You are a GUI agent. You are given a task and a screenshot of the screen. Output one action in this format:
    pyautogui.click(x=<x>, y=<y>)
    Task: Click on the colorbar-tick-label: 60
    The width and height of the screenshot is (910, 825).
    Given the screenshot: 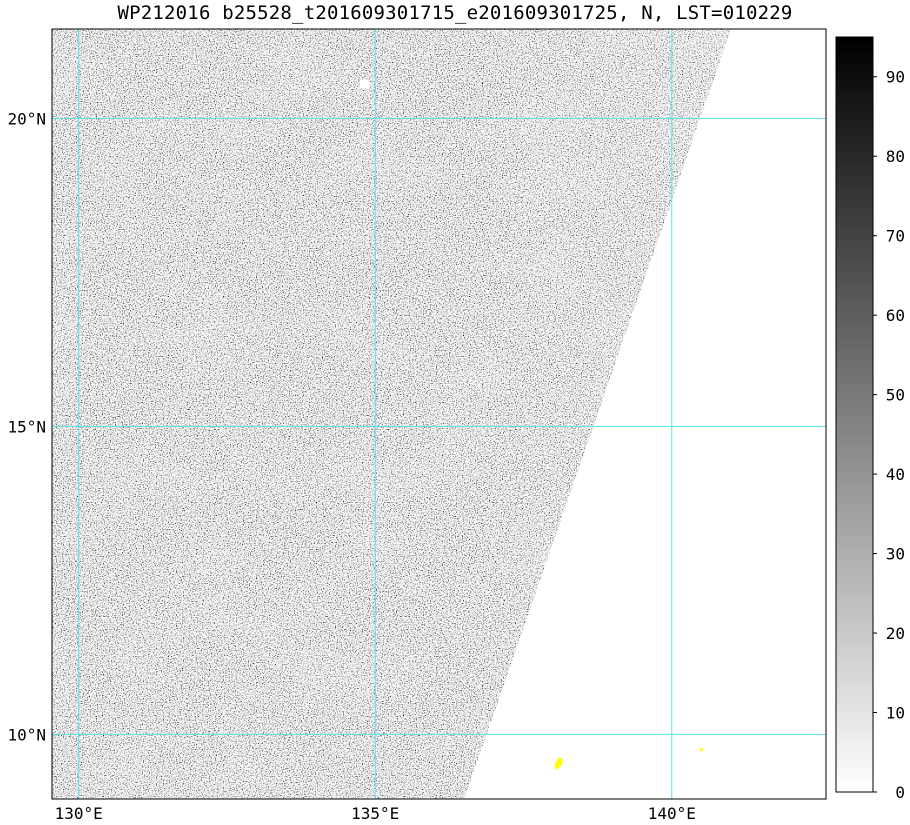 What is the action you would take?
    pyautogui.click(x=895, y=315)
    